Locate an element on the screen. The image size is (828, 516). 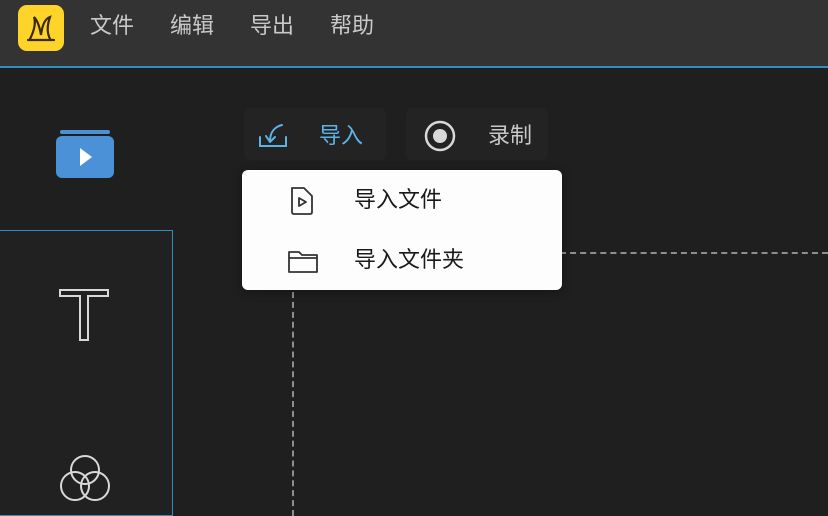
menu-item-import-file: 导入文件 is located at coordinates (402, 201).